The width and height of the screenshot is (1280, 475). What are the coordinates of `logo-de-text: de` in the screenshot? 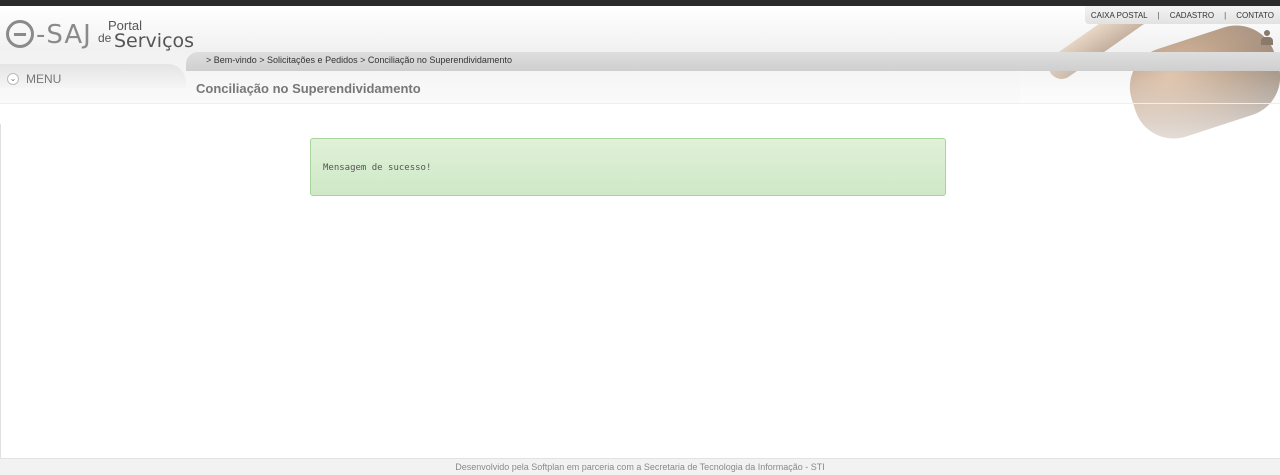 It's located at (105, 38).